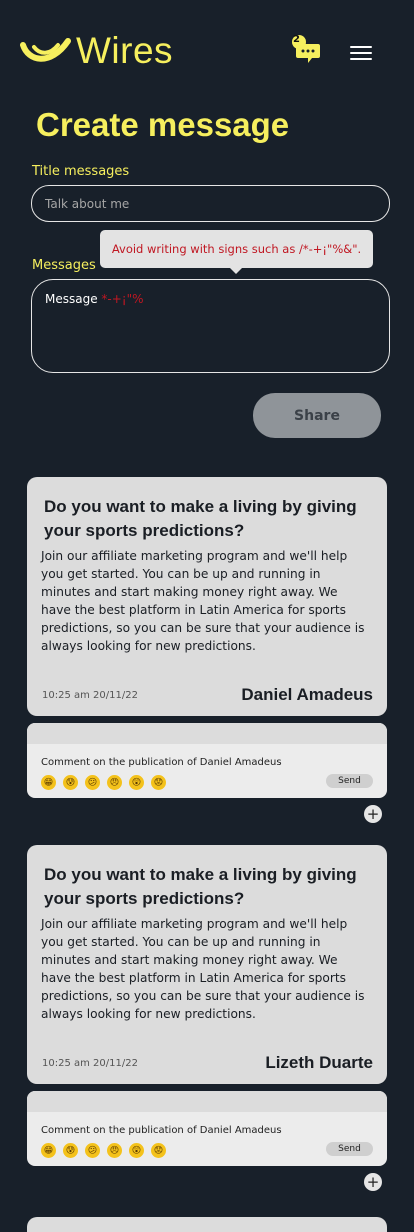  Describe the element at coordinates (210, 326) in the screenshot. I see `message-textarea: Message *-+¡"%` at that location.